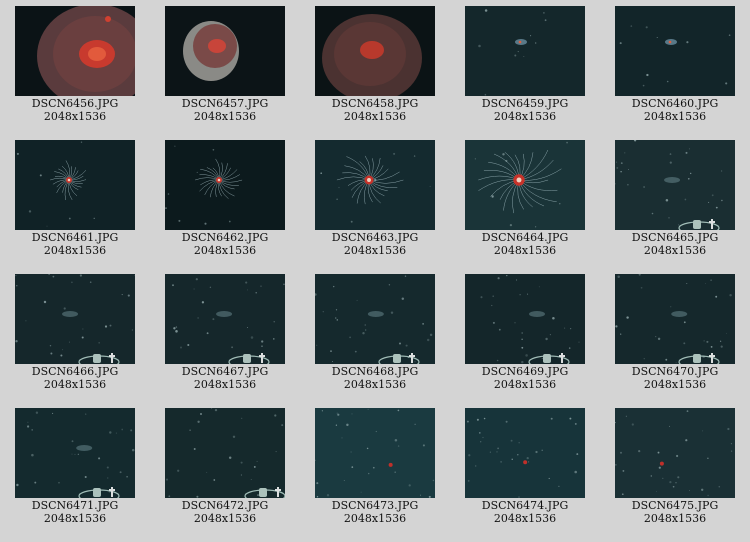  What do you see at coordinates (225, 237) in the screenshot?
I see `thumbnail-filename: DSCN6462.JPG` at bounding box center [225, 237].